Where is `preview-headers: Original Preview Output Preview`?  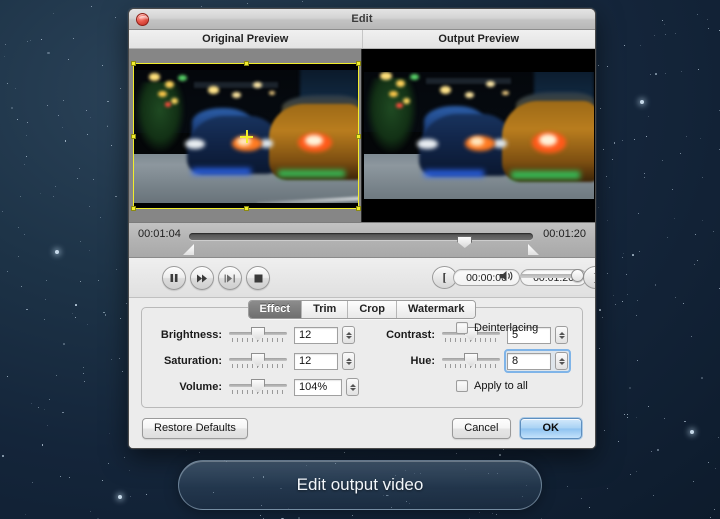
preview-headers: Original Preview Output Preview is located at coordinates (362, 39).